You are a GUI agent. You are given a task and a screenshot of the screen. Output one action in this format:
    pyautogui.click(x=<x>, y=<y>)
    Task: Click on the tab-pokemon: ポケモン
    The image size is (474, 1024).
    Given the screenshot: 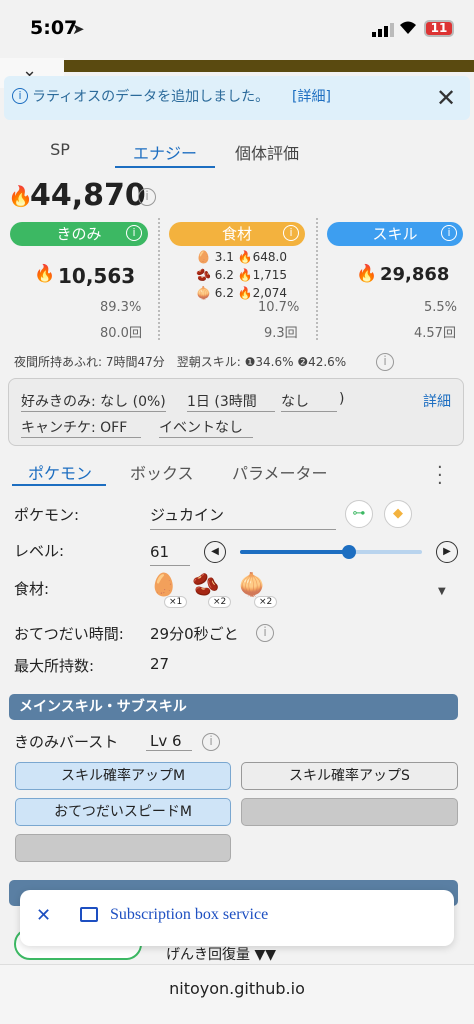 What is the action you would take?
    pyautogui.click(x=60, y=472)
    